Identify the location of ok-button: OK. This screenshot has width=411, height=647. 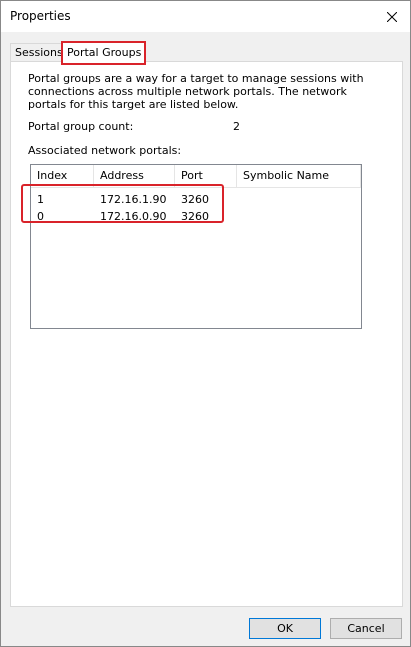
(285, 628).